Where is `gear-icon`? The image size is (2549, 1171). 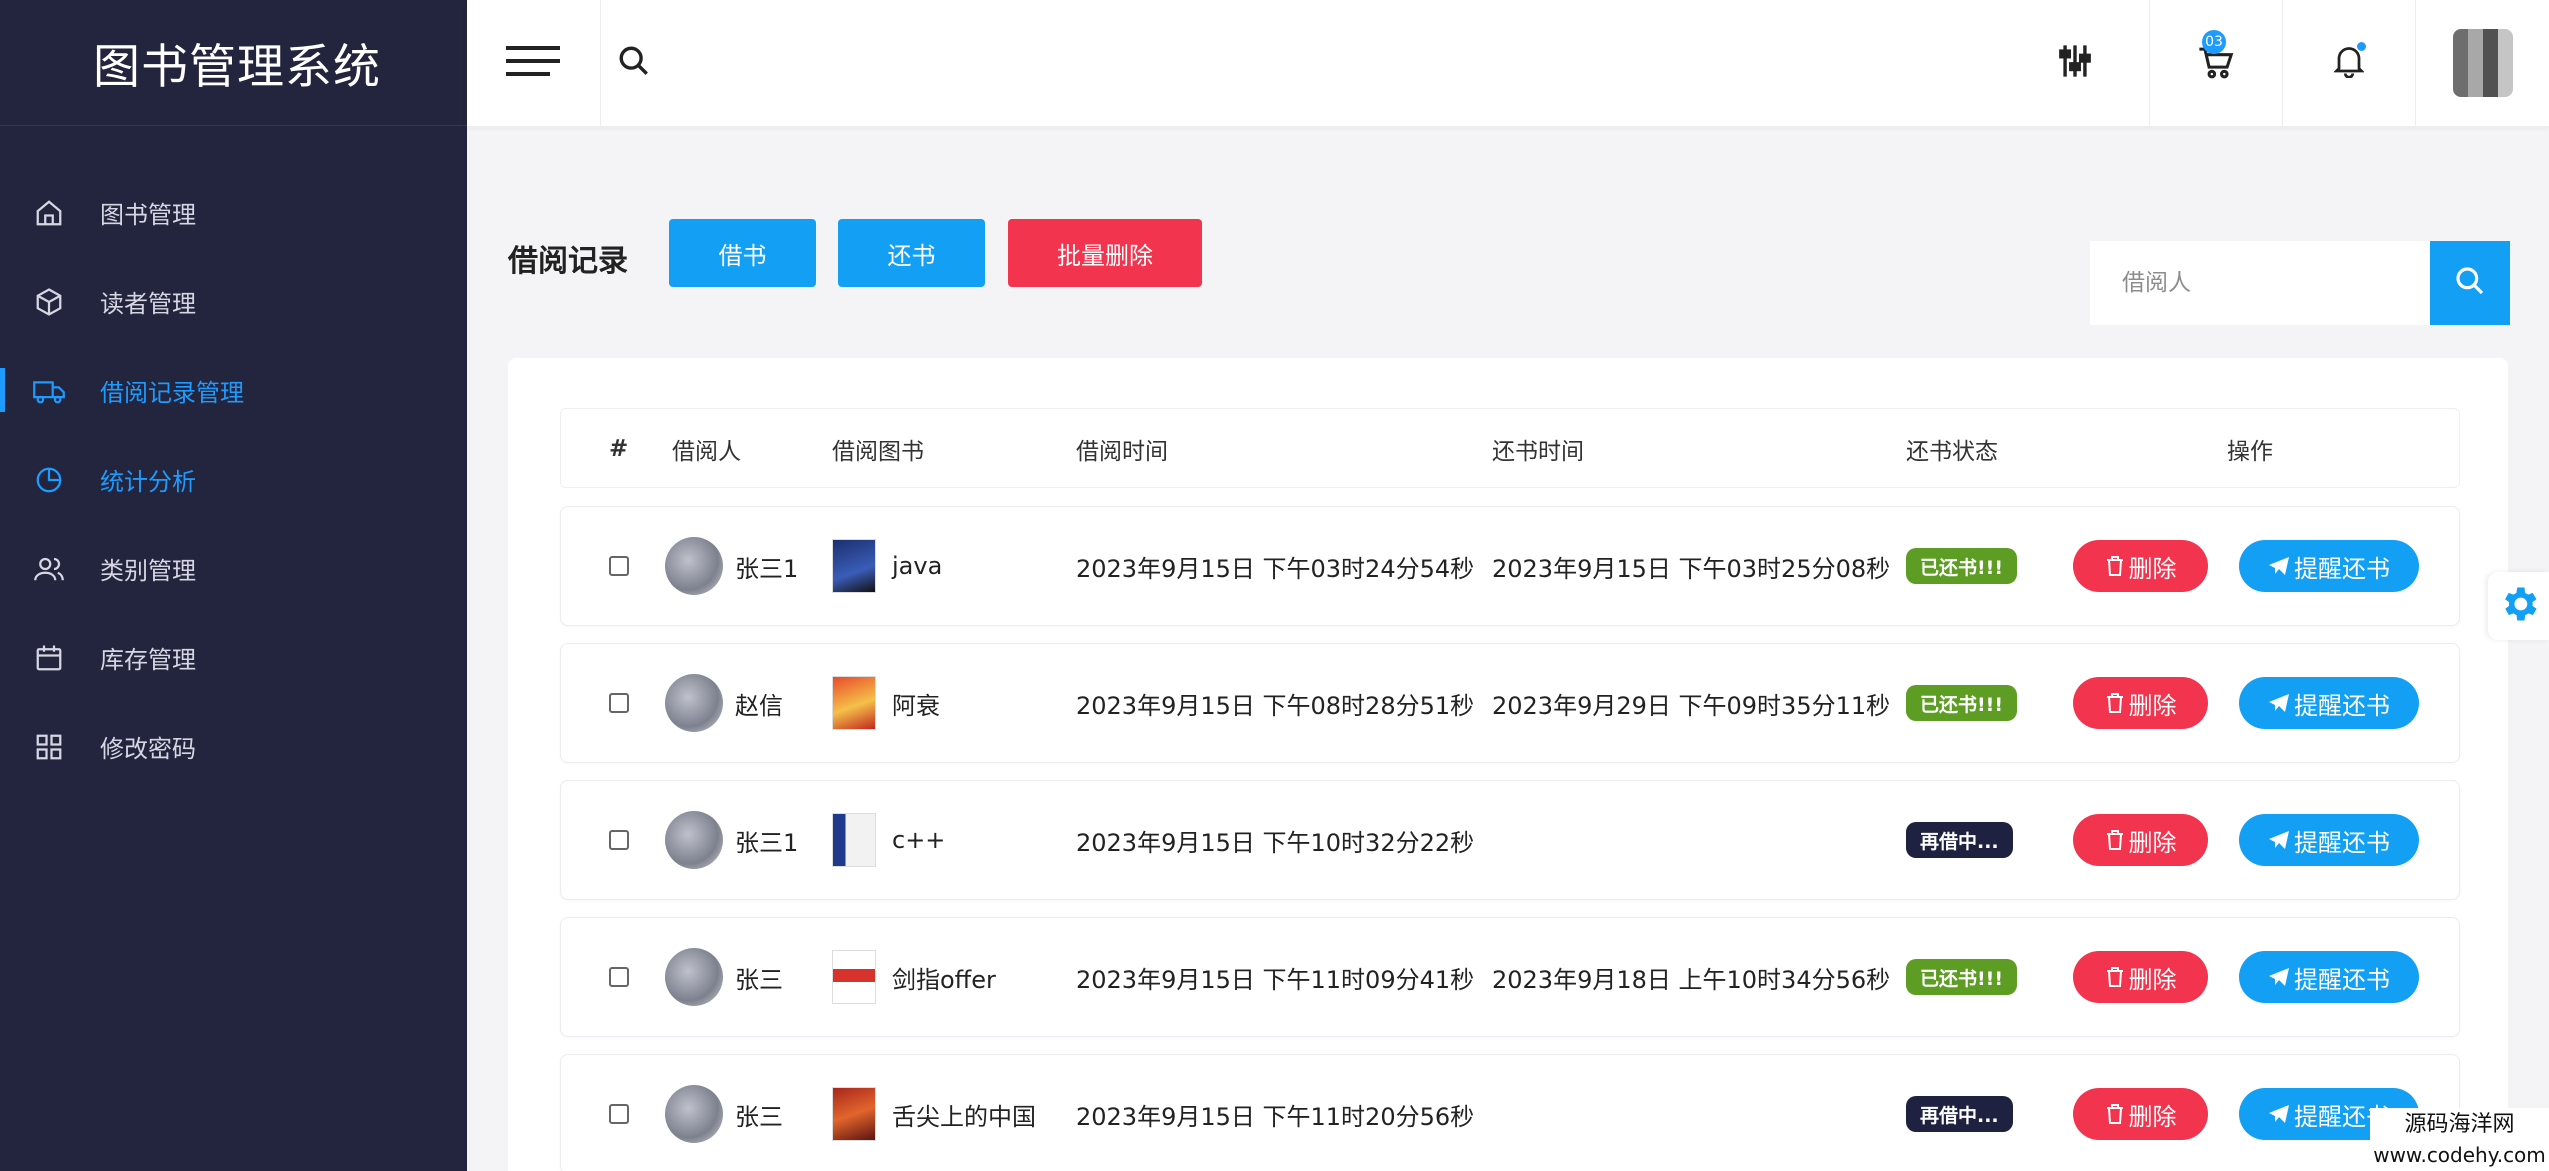
gear-icon is located at coordinates (2519, 606).